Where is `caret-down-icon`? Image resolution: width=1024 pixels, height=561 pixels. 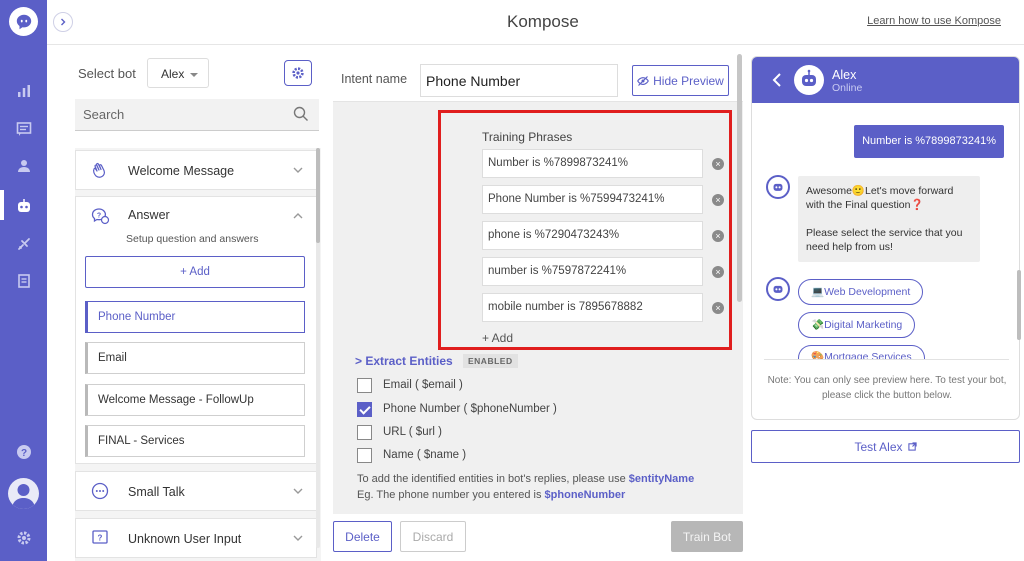
caret-down-icon is located at coordinates (194, 75).